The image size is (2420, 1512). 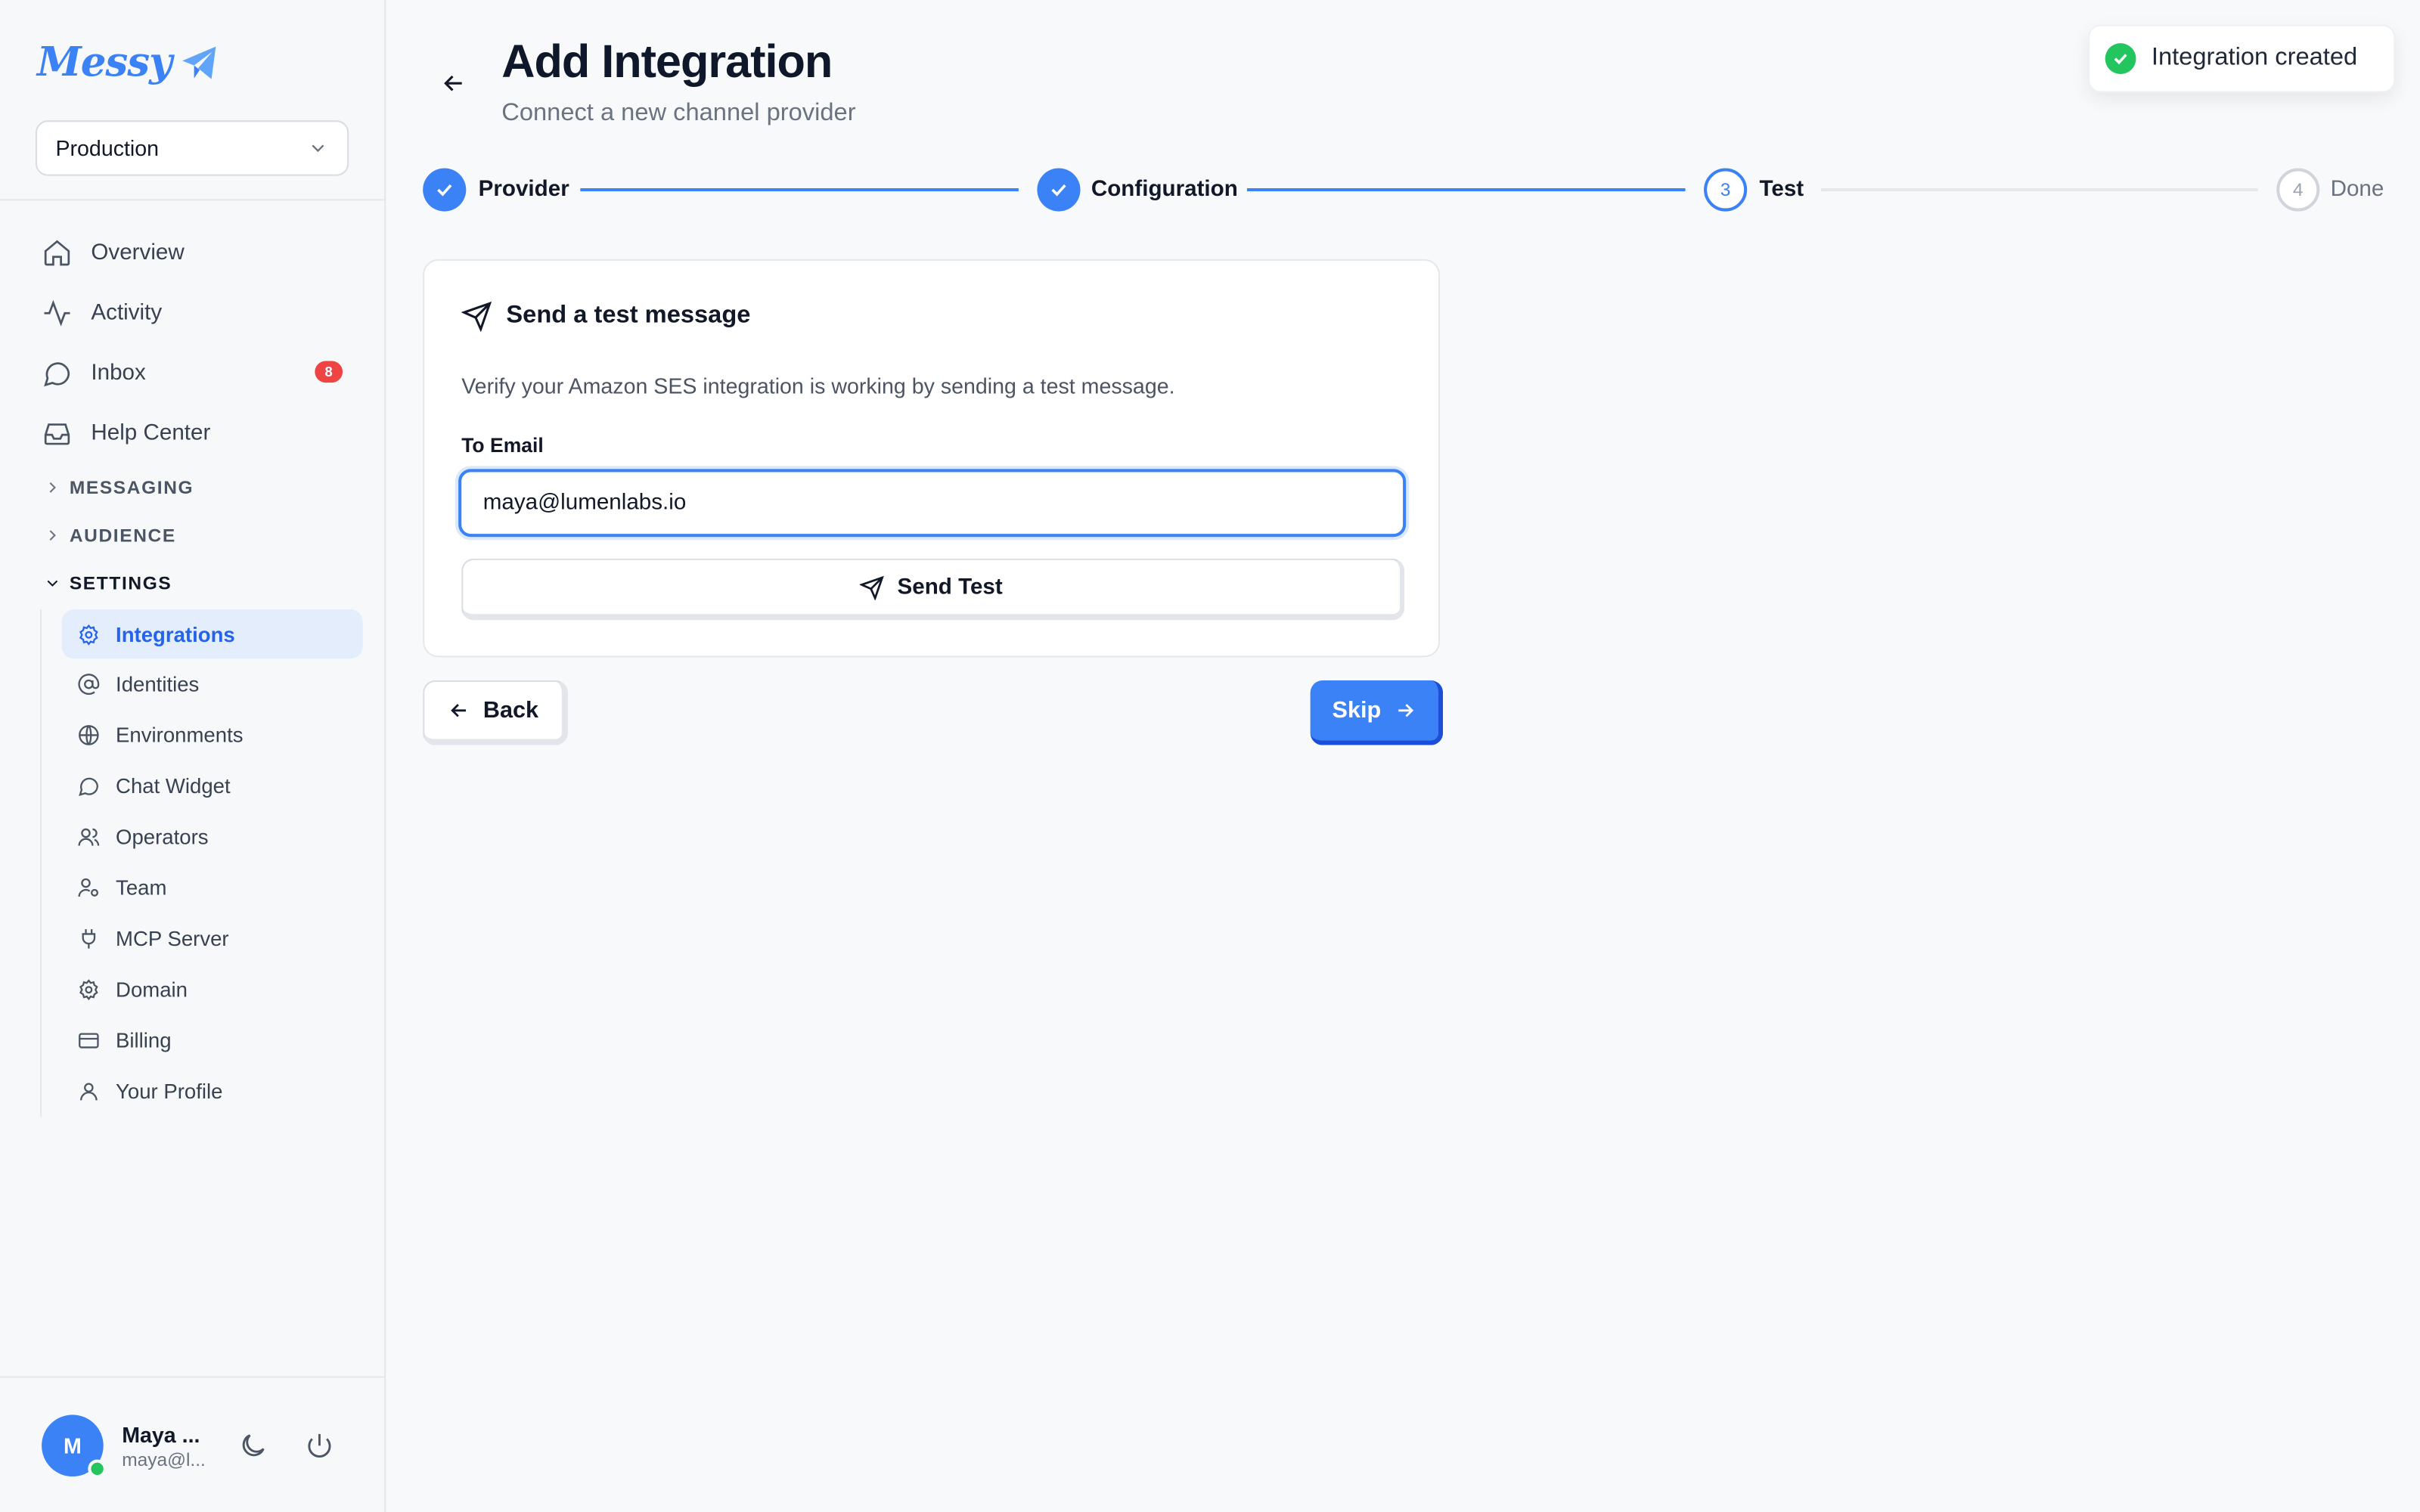 What do you see at coordinates (1164, 190) in the screenshot?
I see `step-2-label: Configuration` at bounding box center [1164, 190].